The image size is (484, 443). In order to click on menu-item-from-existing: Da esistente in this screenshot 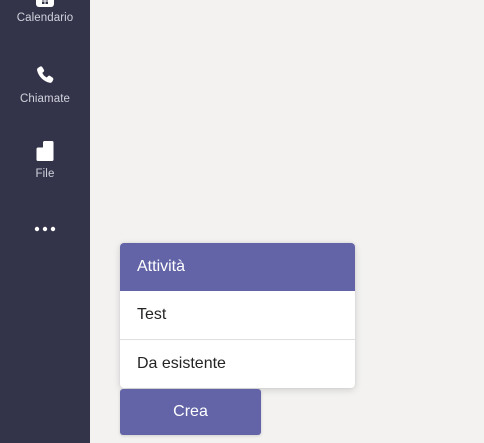, I will do `click(237, 364)`.